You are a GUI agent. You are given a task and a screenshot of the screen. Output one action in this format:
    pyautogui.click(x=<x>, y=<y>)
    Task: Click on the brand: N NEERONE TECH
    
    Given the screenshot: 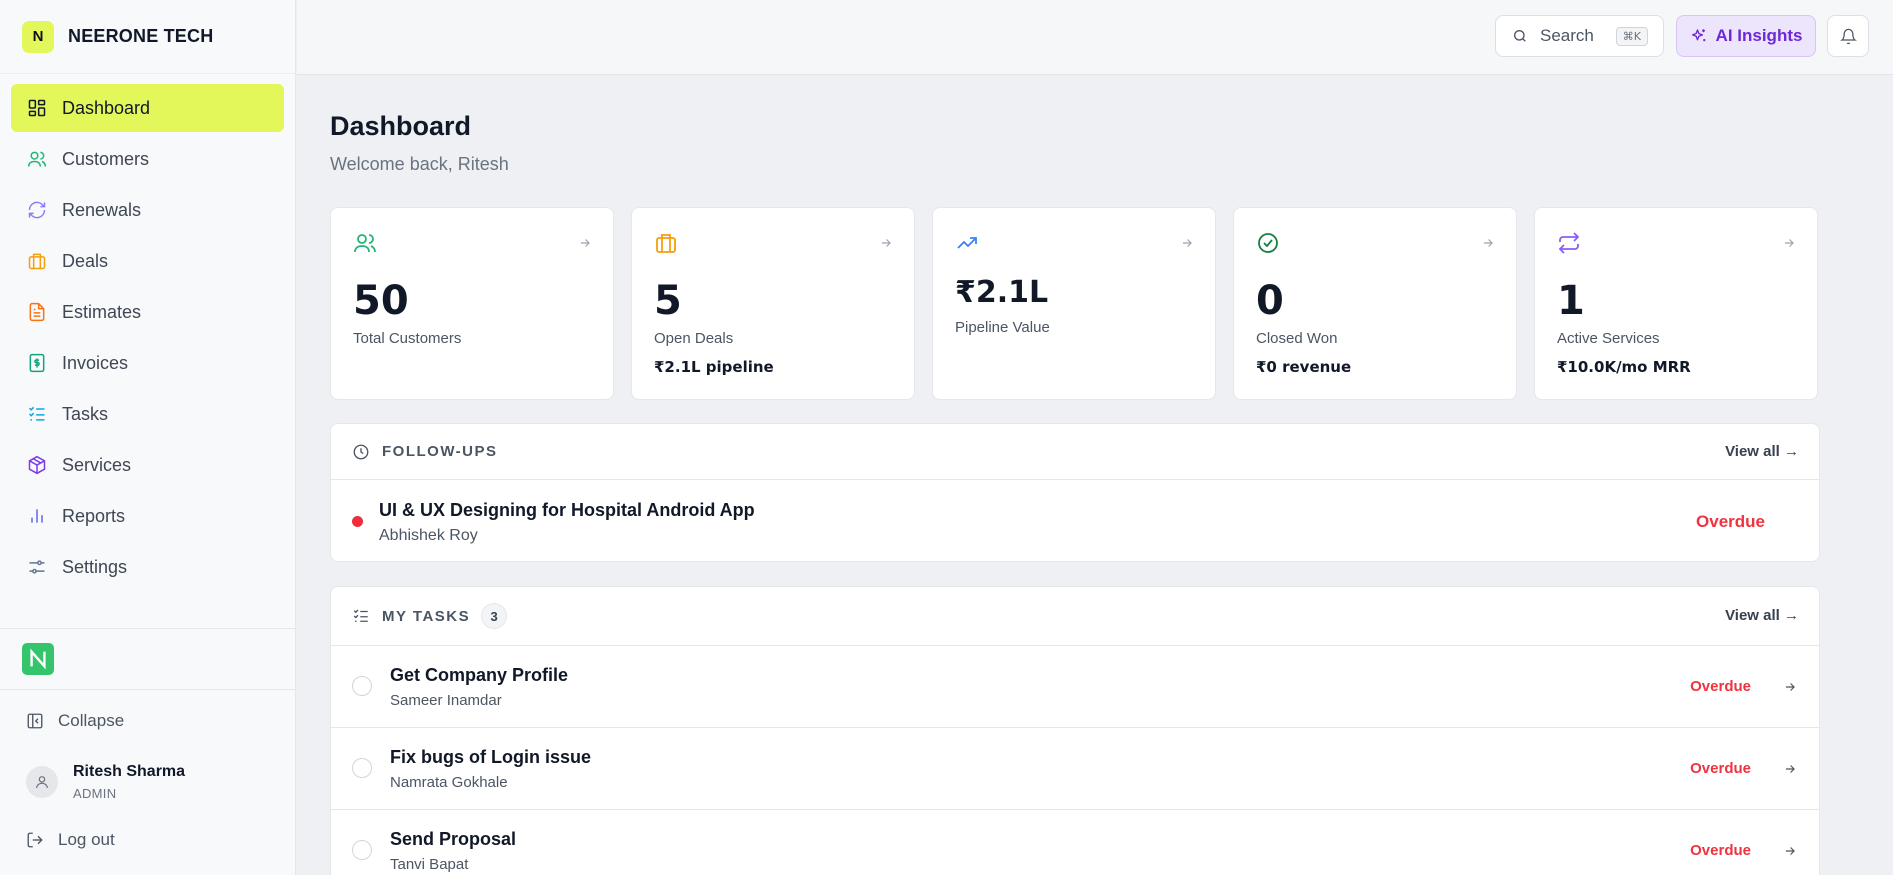 What is the action you would take?
    pyautogui.click(x=147, y=37)
    